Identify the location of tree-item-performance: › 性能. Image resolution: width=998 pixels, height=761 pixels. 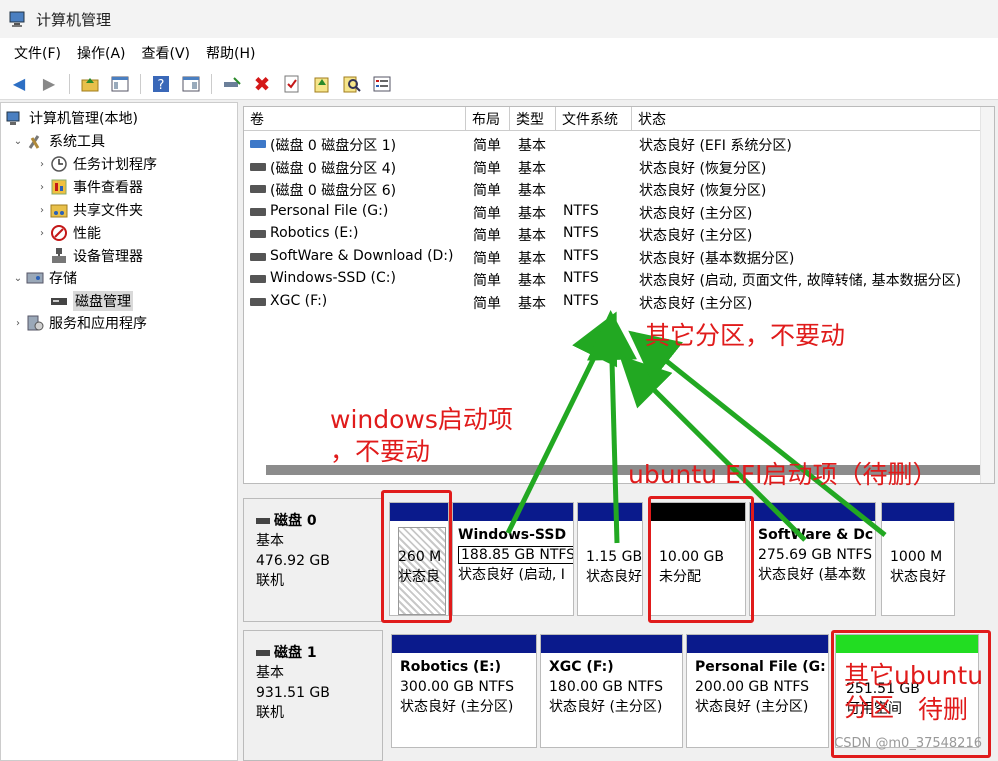
(68, 233).